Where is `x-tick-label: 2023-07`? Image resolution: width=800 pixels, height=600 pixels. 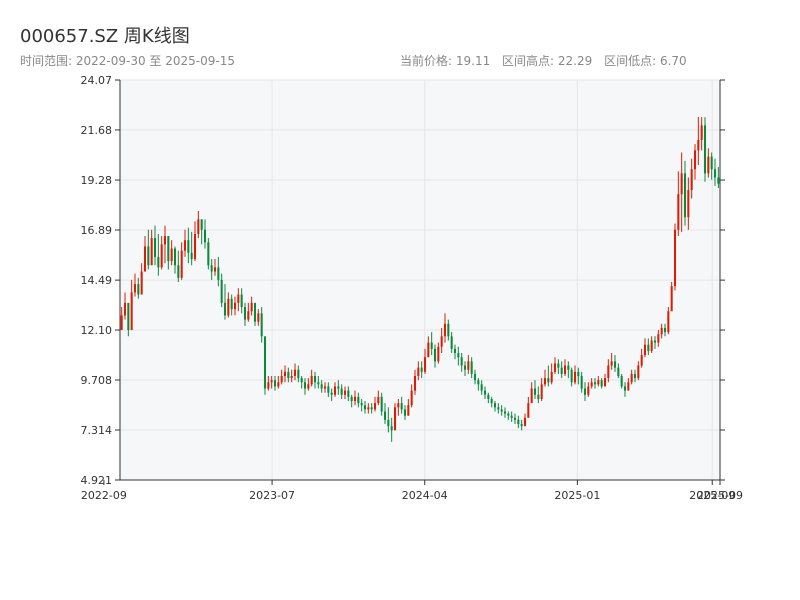 x-tick-label: 2023-07 is located at coordinates (272, 495).